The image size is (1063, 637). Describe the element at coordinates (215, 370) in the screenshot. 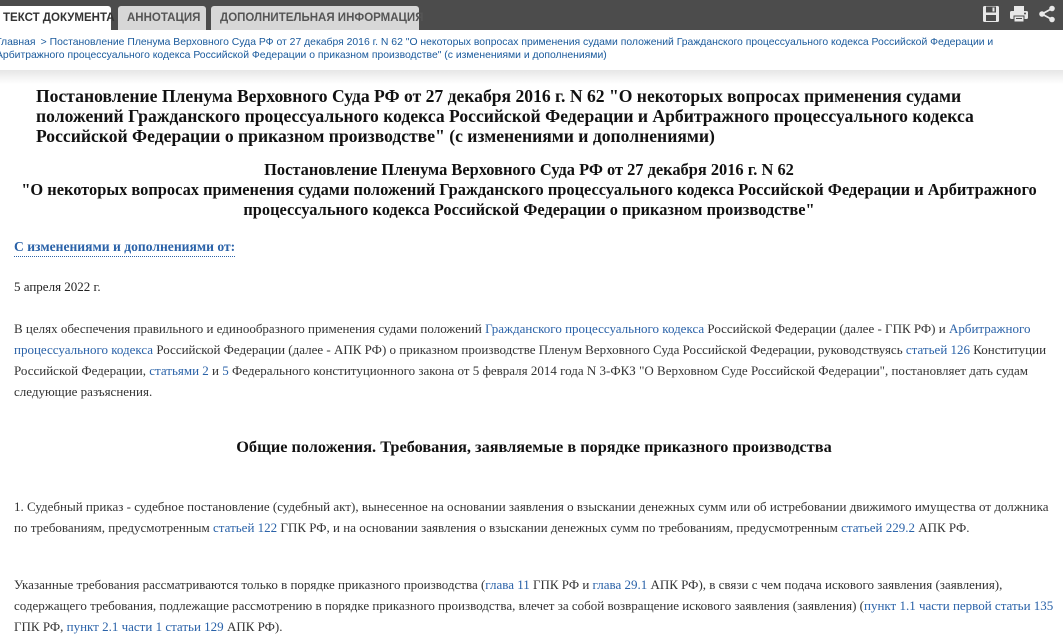

I see `intro-text-5: и` at that location.